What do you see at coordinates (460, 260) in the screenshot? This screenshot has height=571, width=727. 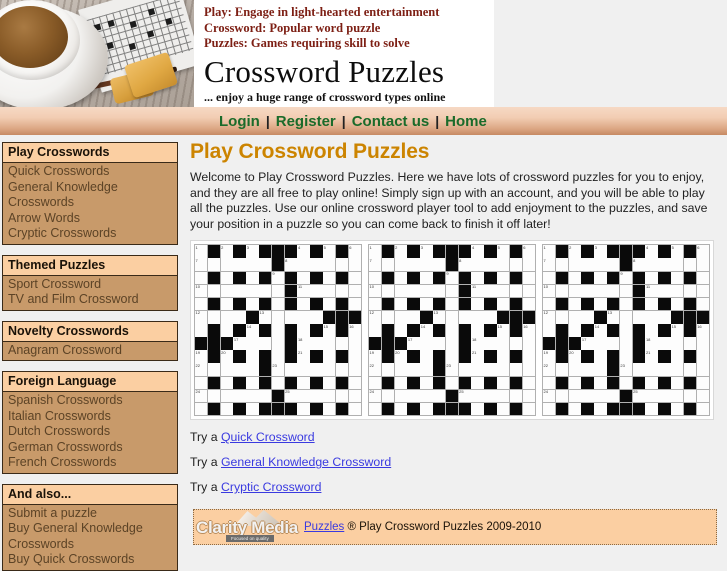 I see `crossword-clue-number: 8` at bounding box center [460, 260].